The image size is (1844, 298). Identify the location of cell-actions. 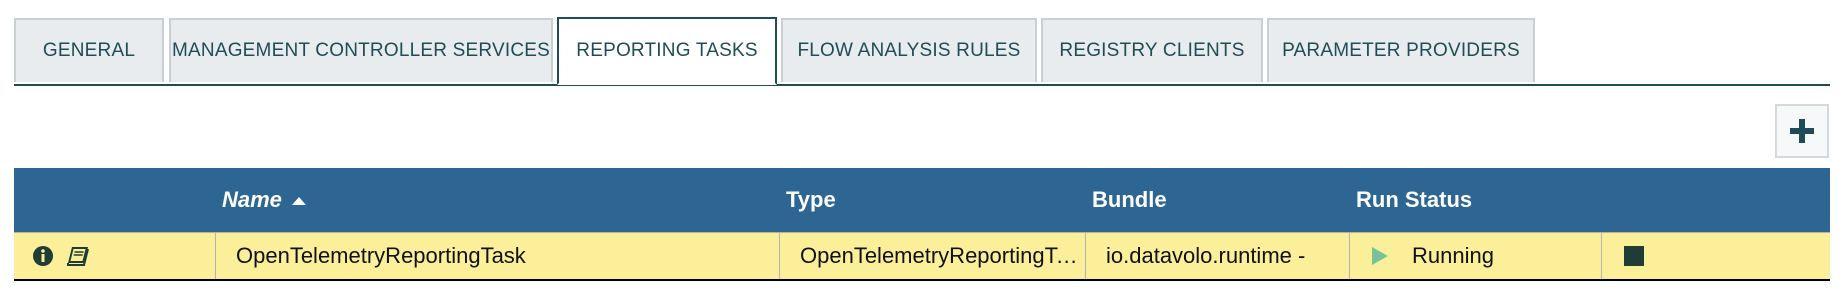
(1654, 256).